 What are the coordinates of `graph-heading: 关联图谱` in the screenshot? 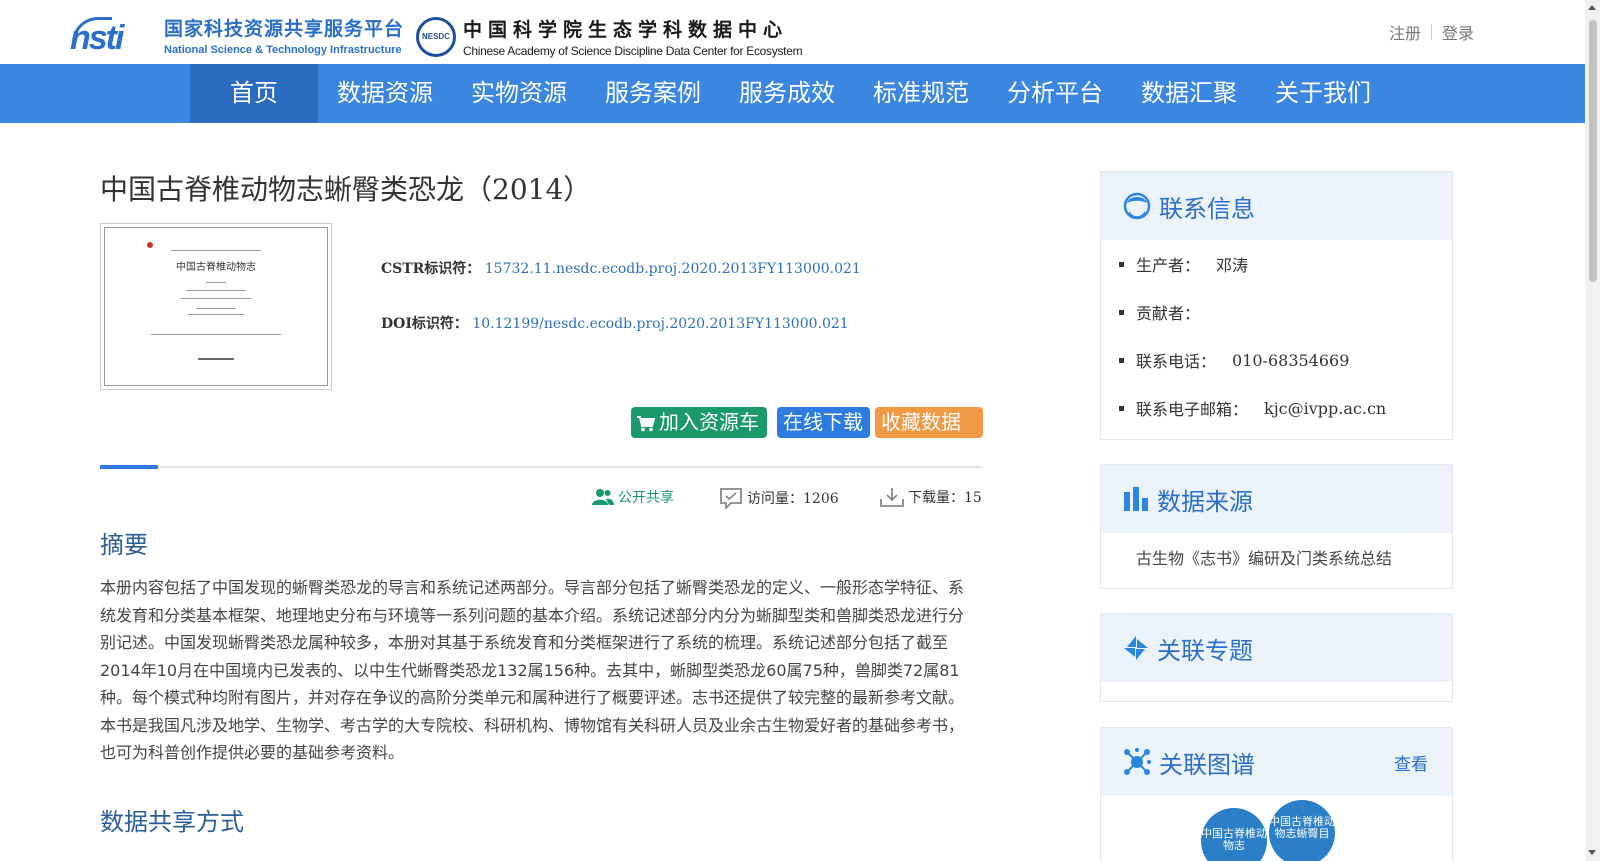 It's located at (1207, 764).